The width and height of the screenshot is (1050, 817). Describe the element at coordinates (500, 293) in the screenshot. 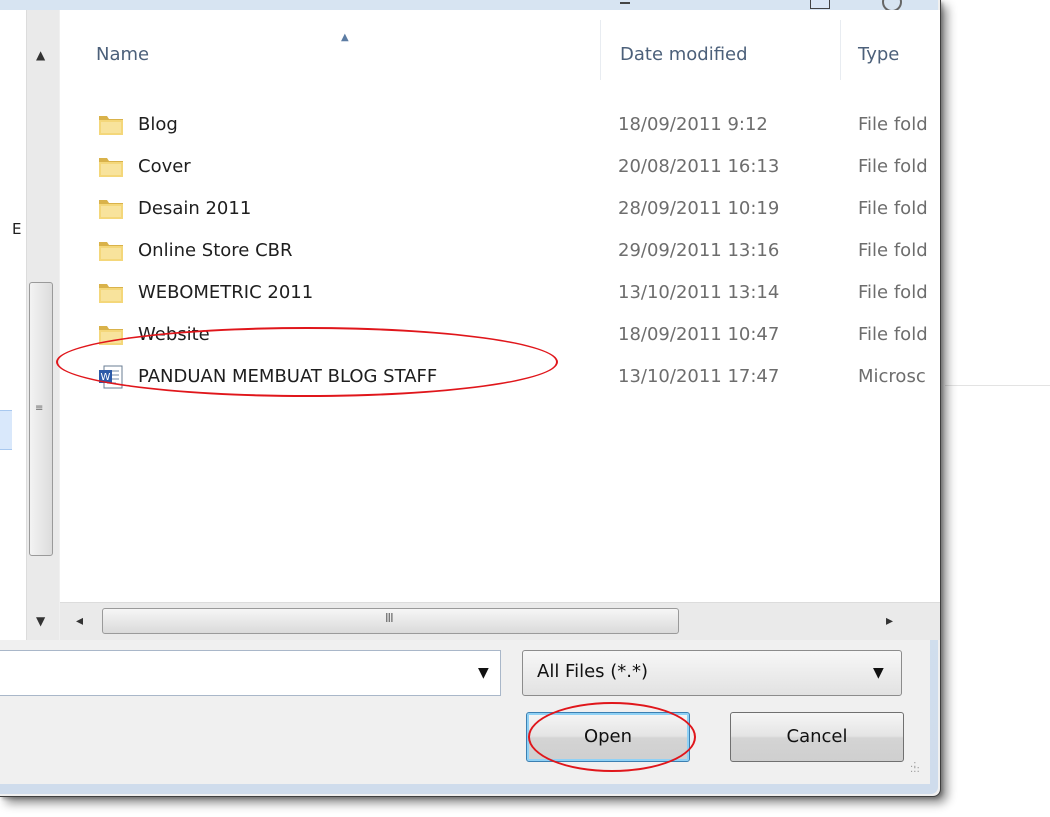

I see `table-row: WEBOMETRIC 2011 13/10/2011 13:14 File fold` at that location.